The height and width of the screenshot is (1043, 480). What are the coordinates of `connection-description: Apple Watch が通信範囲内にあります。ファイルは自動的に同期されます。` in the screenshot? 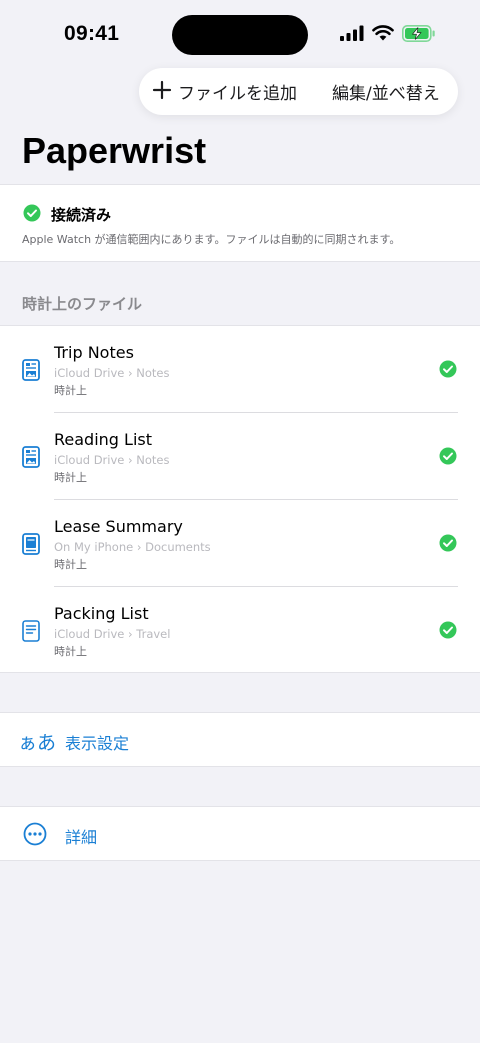 It's located at (211, 239).